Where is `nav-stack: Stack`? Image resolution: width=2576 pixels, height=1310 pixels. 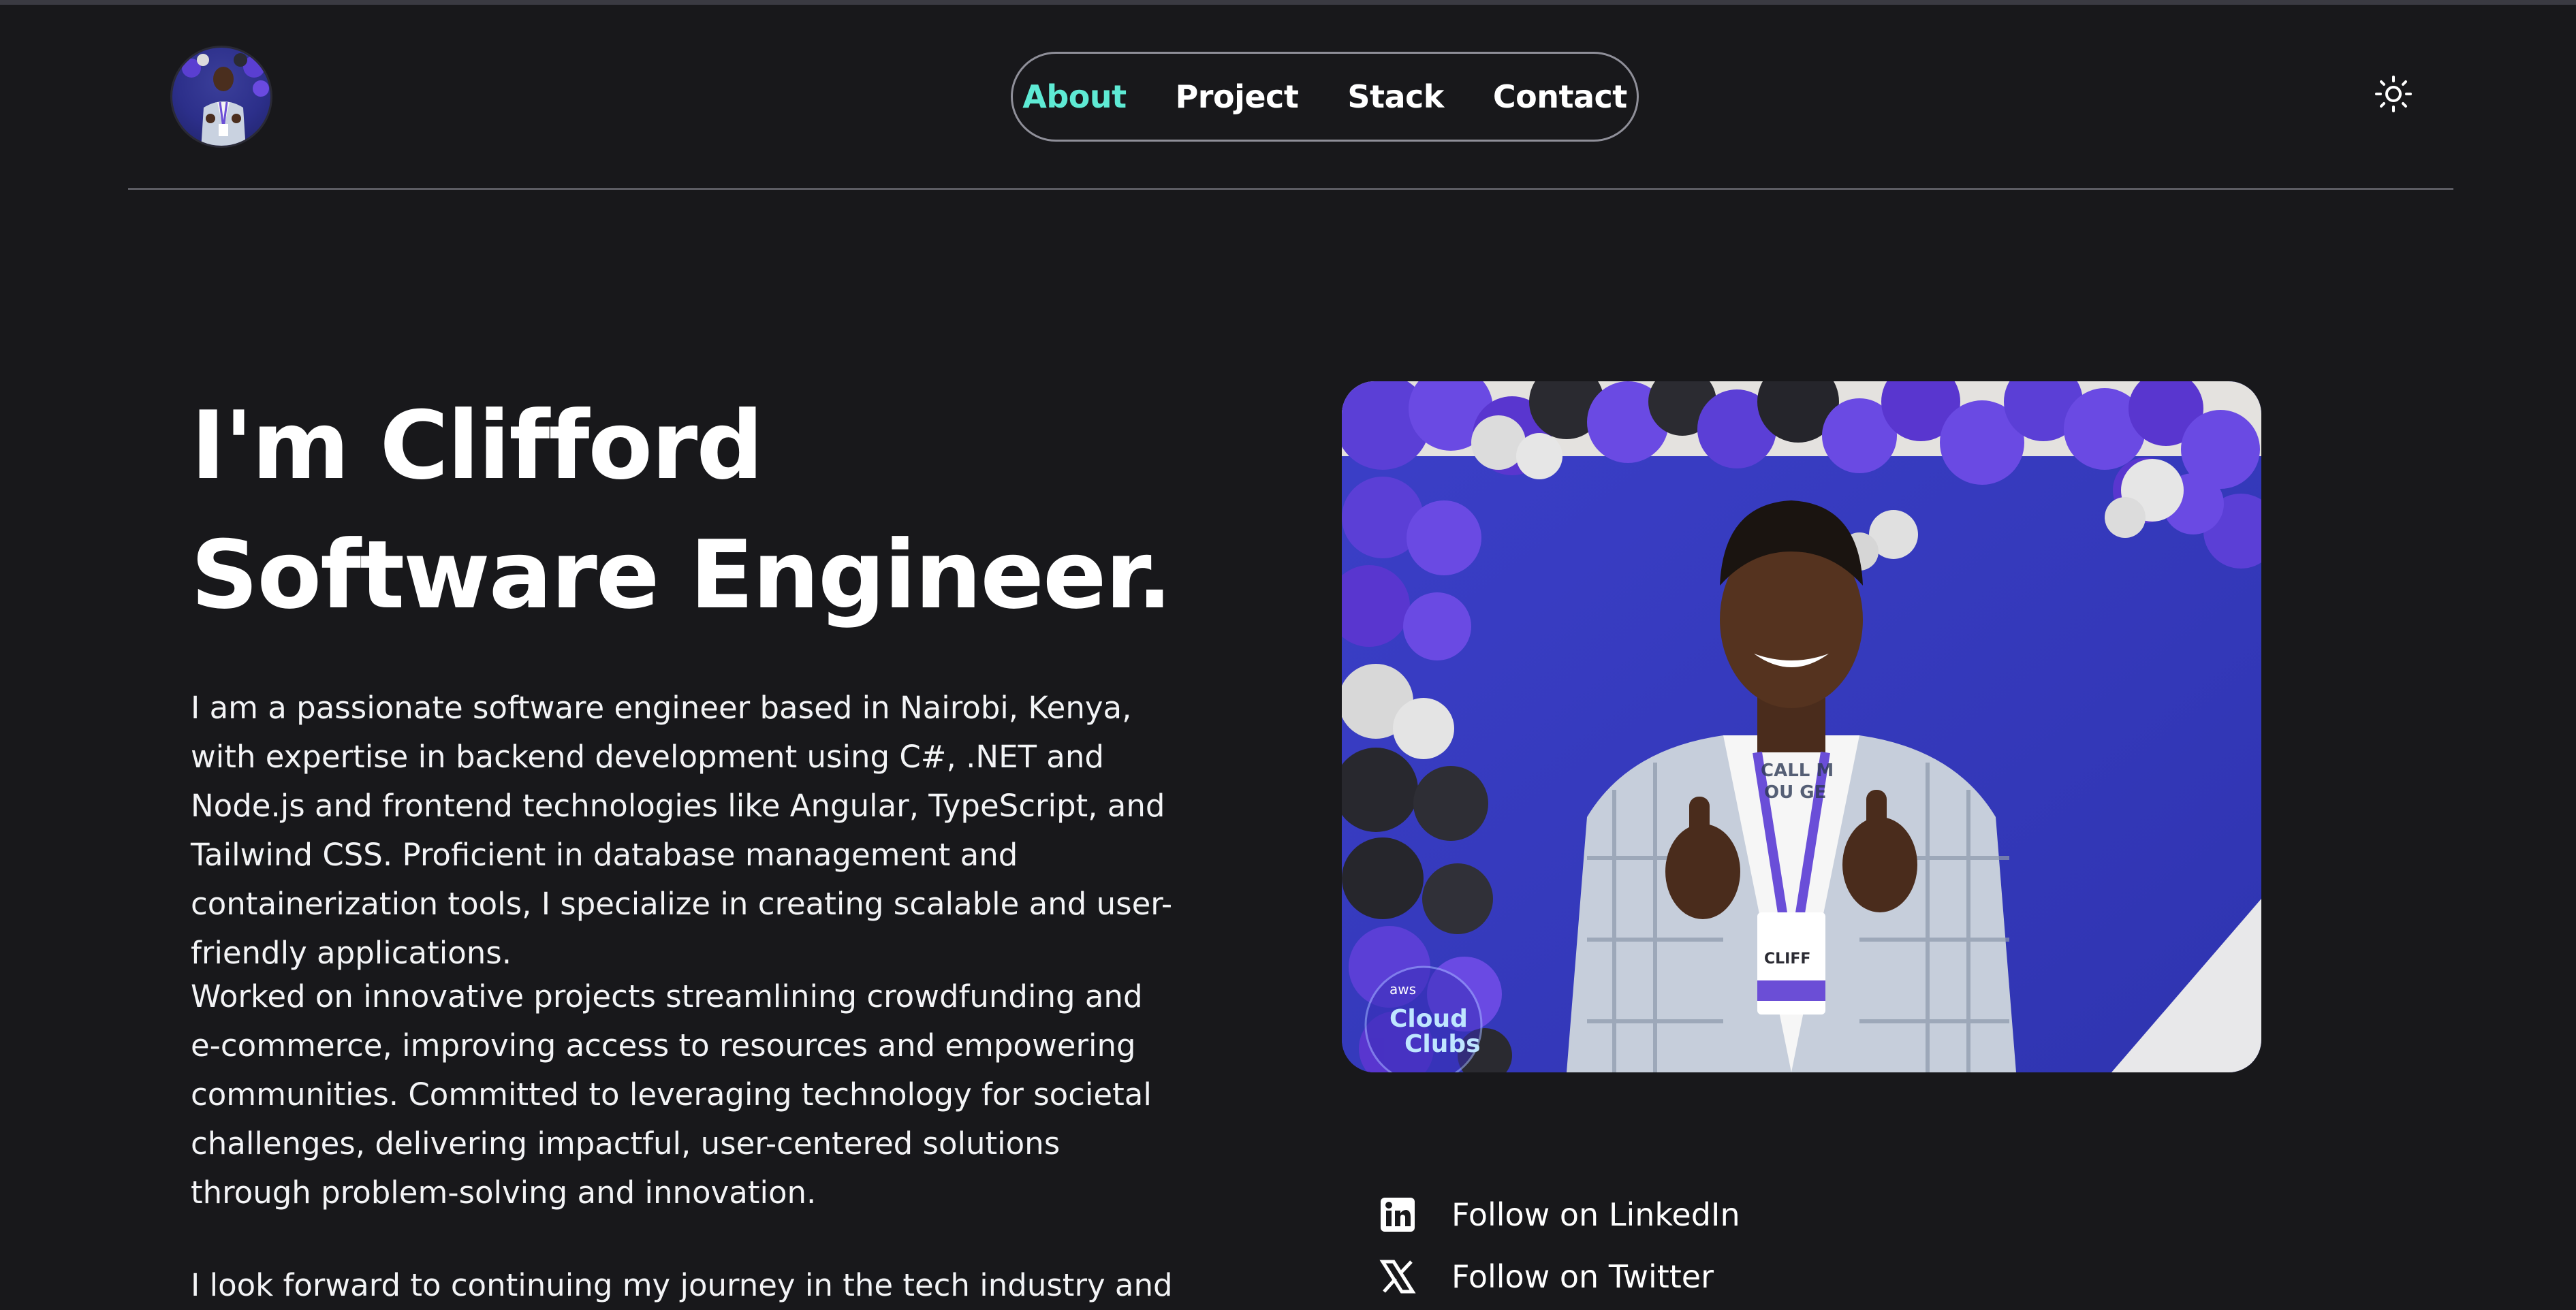
nav-stack: Stack is located at coordinates (1395, 96).